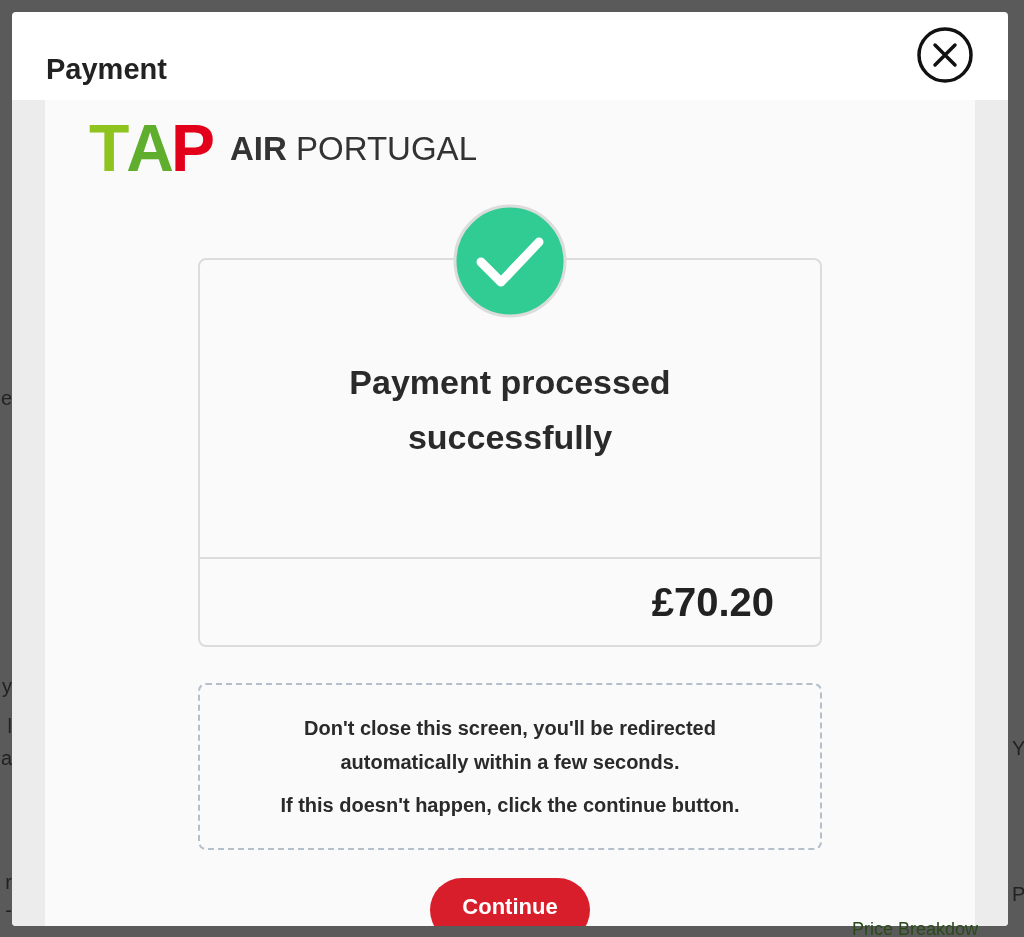  What do you see at coordinates (510, 745) in the screenshot?
I see `notice-text: Don't close this screen, you'll be redirected automatically within a few seconds.` at bounding box center [510, 745].